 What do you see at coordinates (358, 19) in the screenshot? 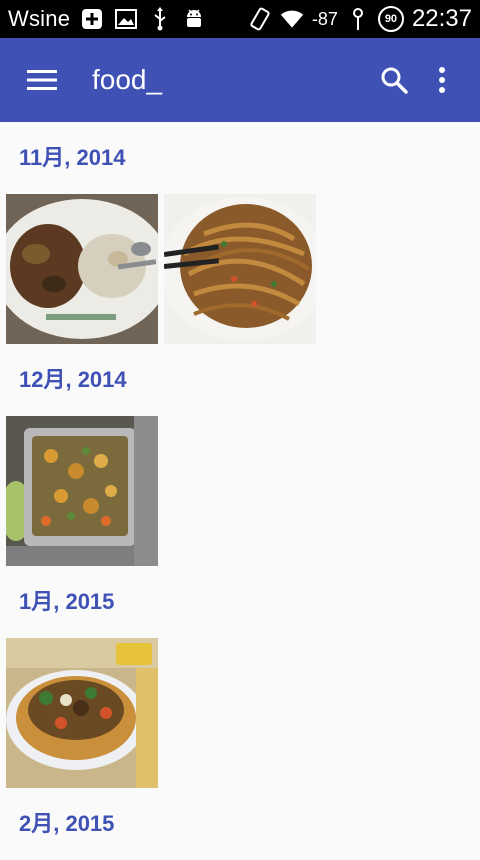
I see `signal-antenna-icon` at bounding box center [358, 19].